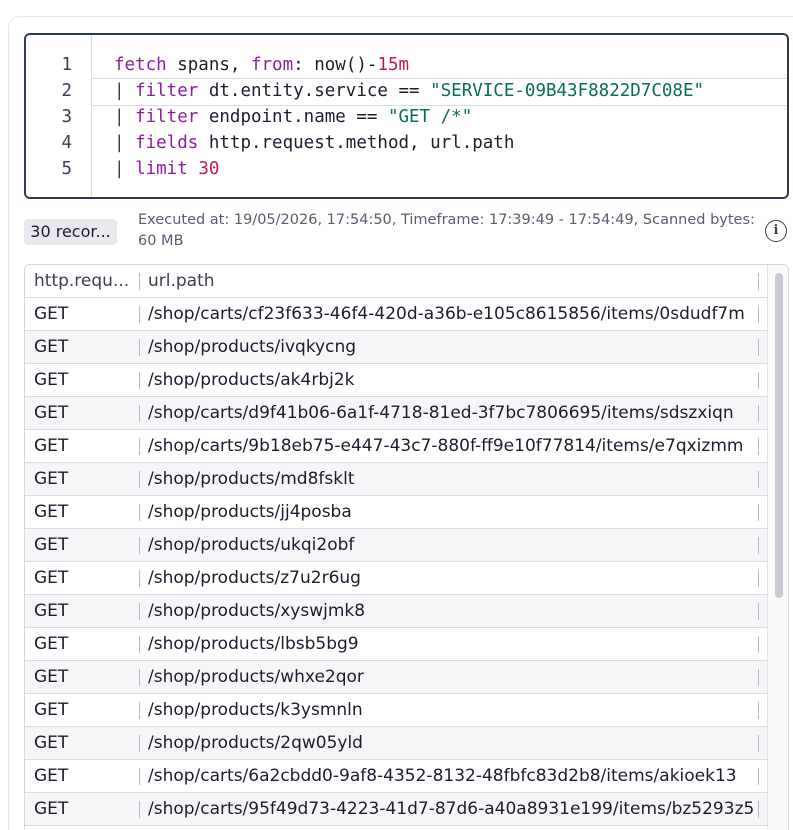  I want to click on vertical-scrollbar, so click(777, 547).